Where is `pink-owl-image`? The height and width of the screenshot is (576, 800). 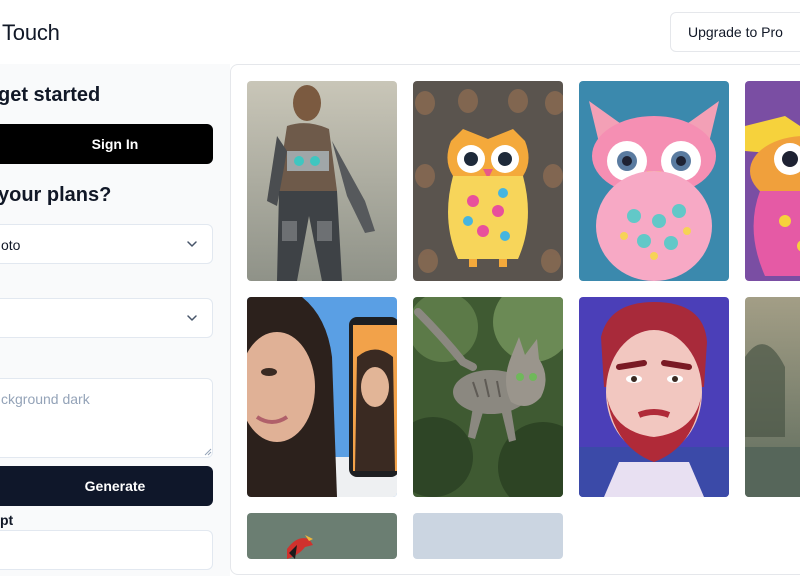 pink-owl-image is located at coordinates (654, 181).